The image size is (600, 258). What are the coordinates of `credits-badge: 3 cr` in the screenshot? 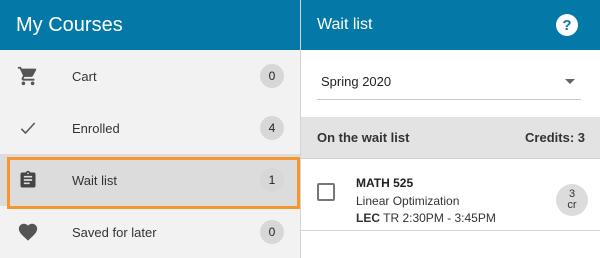 It's located at (572, 200).